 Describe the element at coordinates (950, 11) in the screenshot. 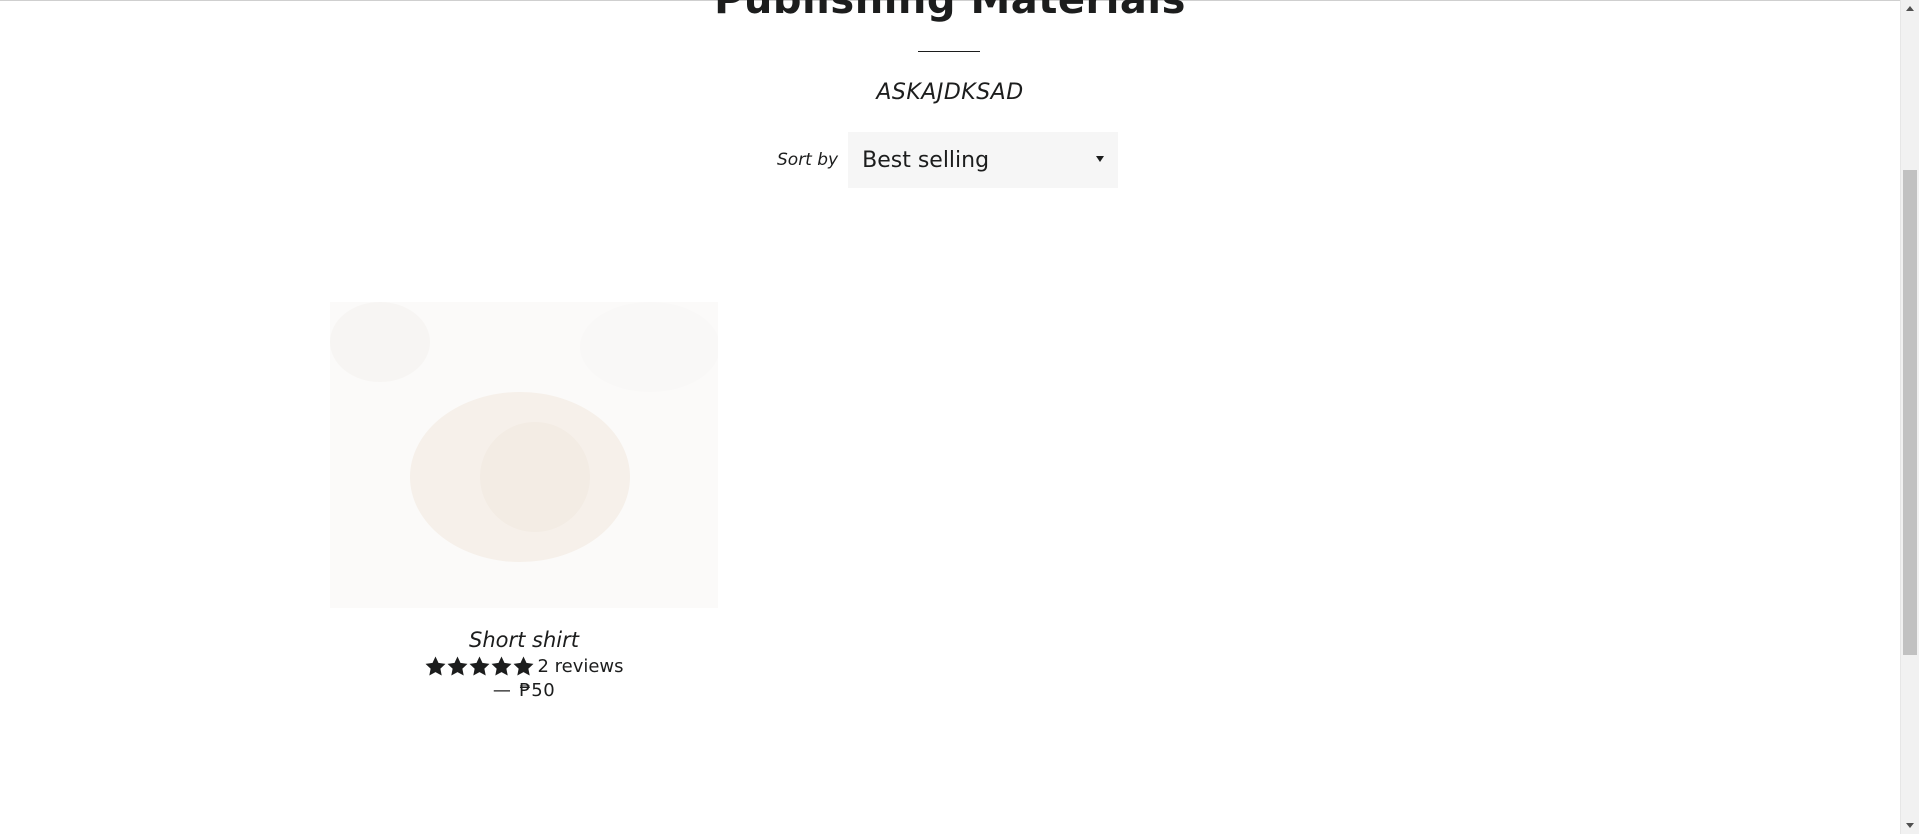

I see `collection-title: Publishing Materials` at that location.